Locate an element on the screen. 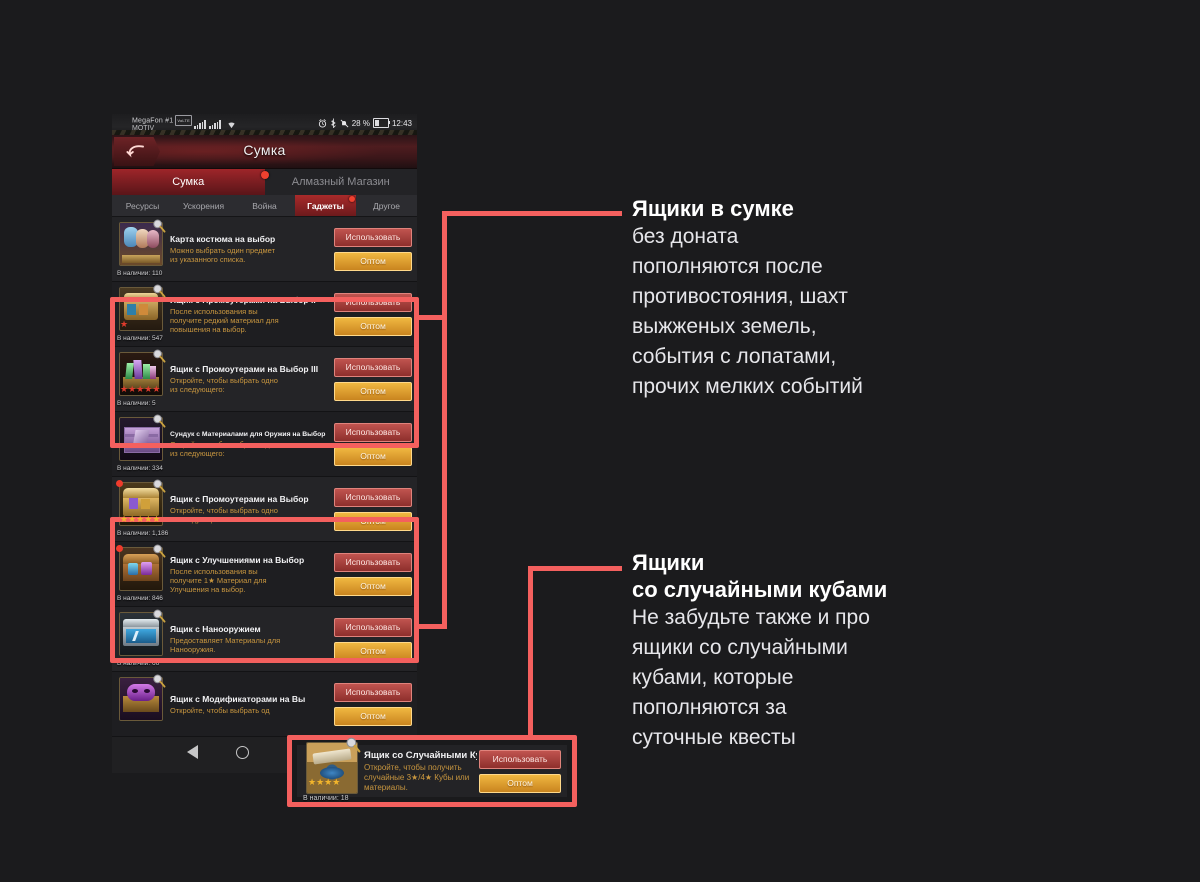  subtab-resources-label: Ресурсы is located at coordinates (142, 205).